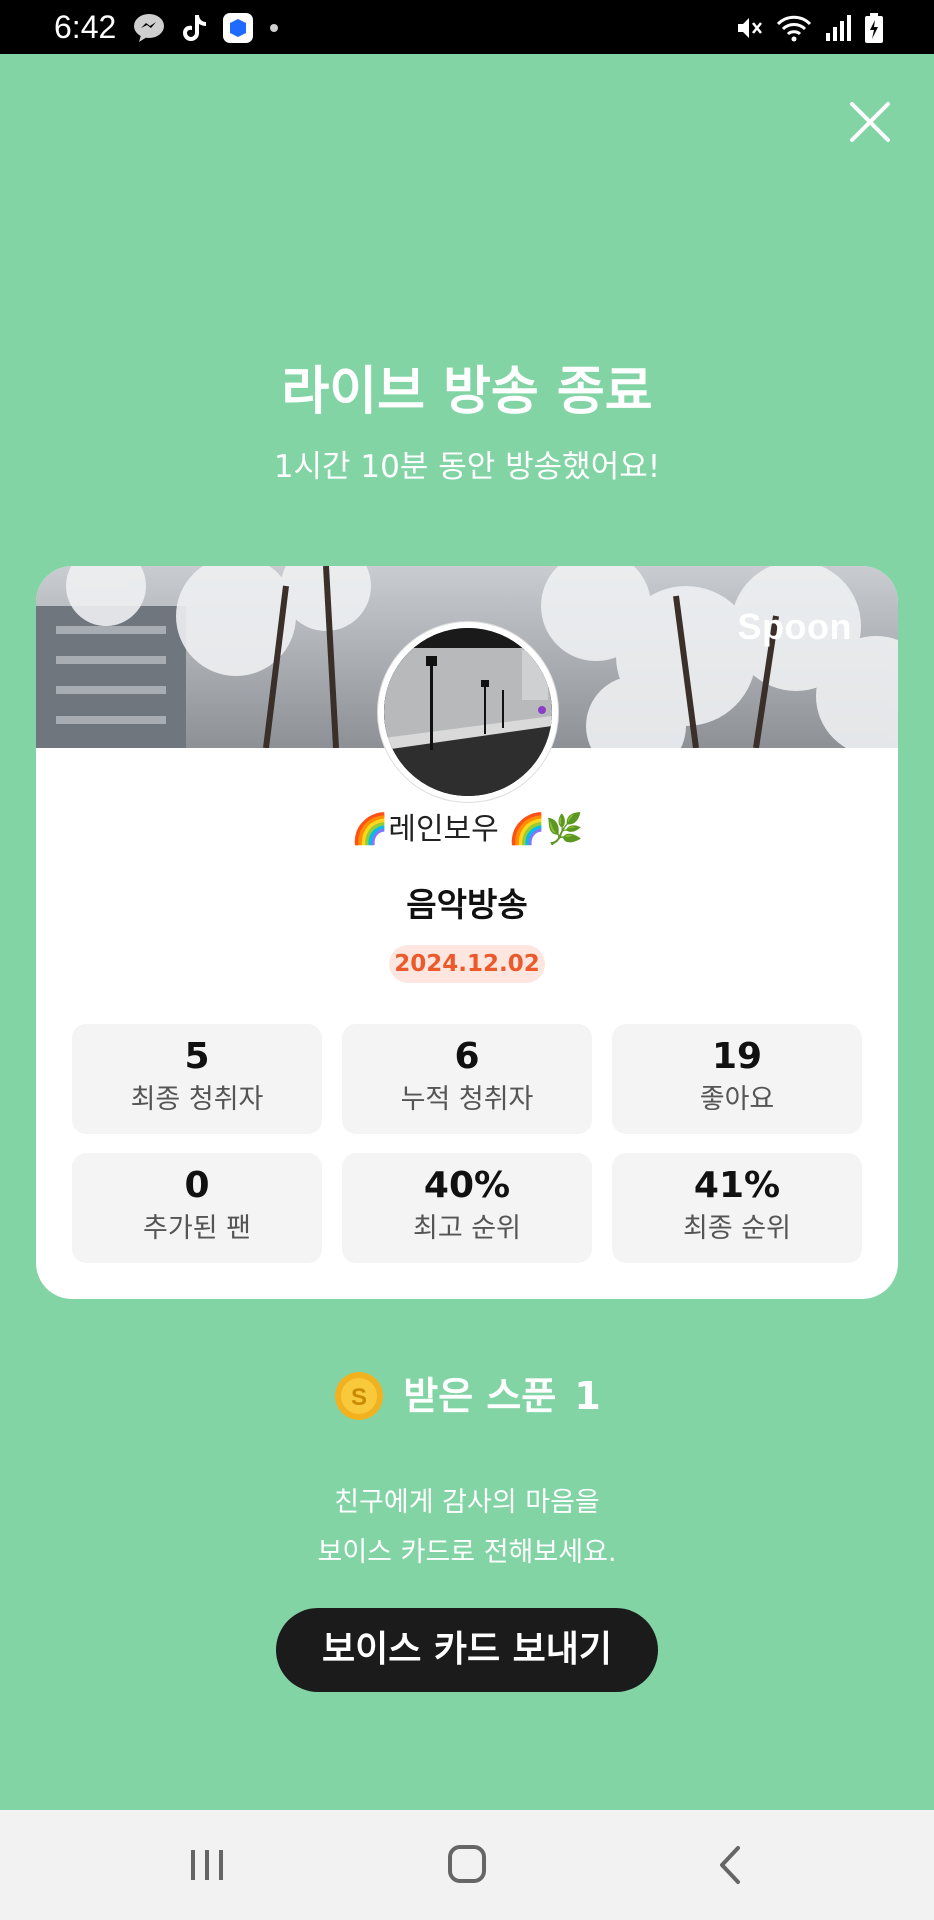 This screenshot has width=934, height=1920. Describe the element at coordinates (467, 904) in the screenshot. I see `stream-title: 음악방송` at that location.